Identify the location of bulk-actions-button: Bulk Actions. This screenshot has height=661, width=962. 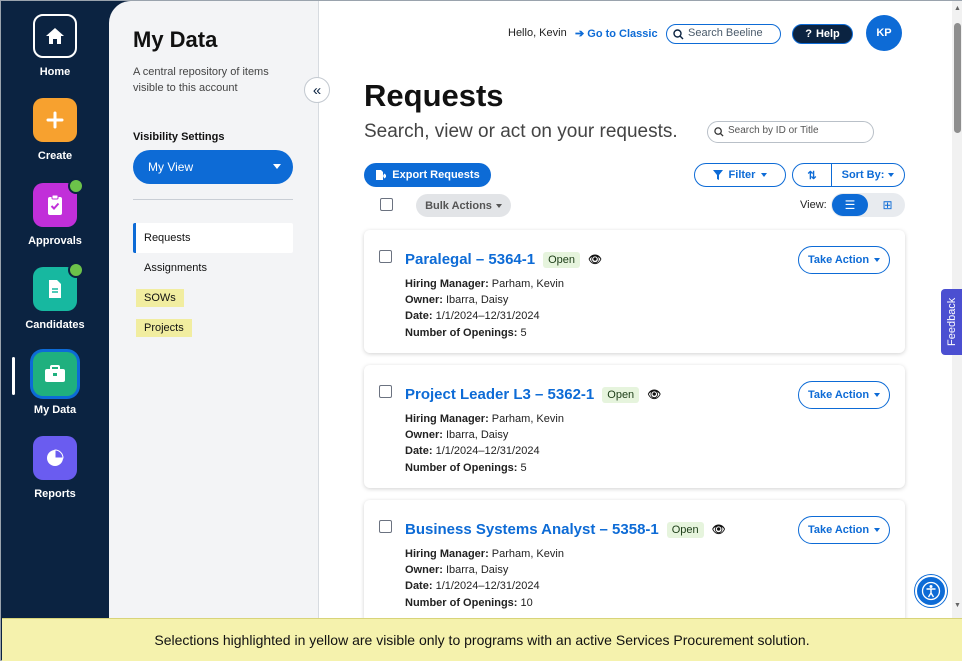
(463, 205).